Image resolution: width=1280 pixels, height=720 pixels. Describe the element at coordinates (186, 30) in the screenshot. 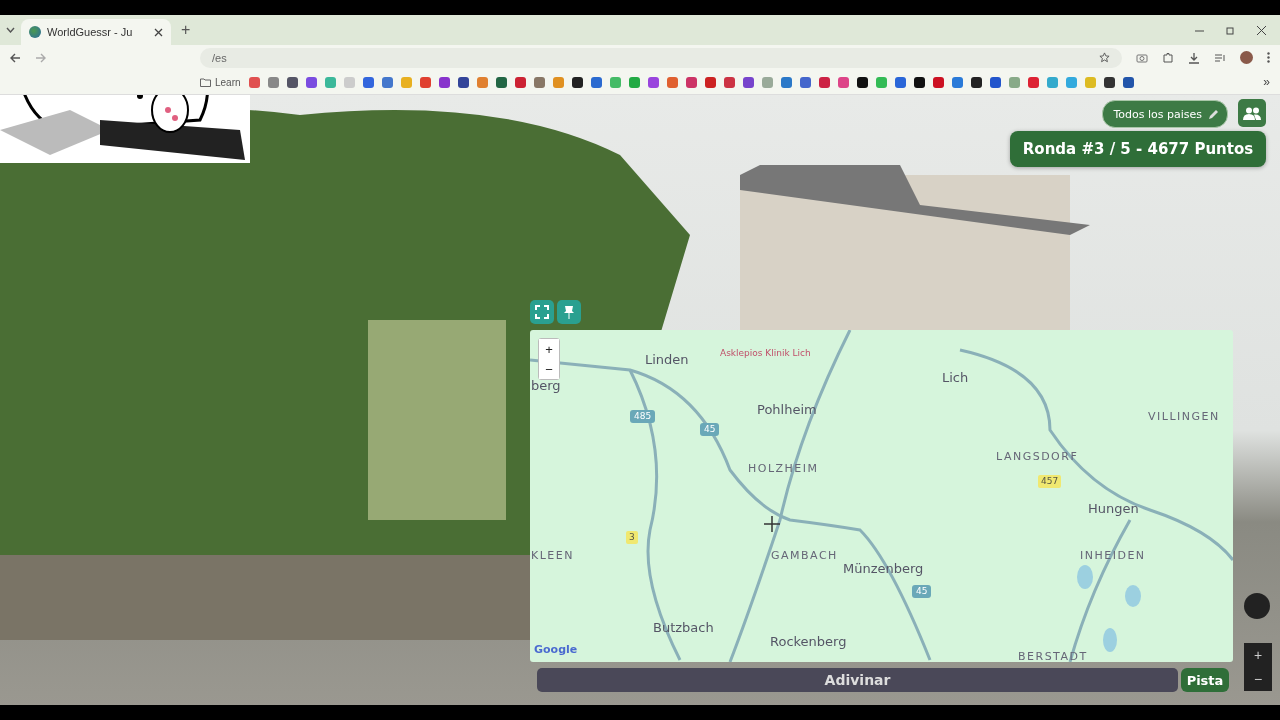

I see `new-tab-button: +` at that location.